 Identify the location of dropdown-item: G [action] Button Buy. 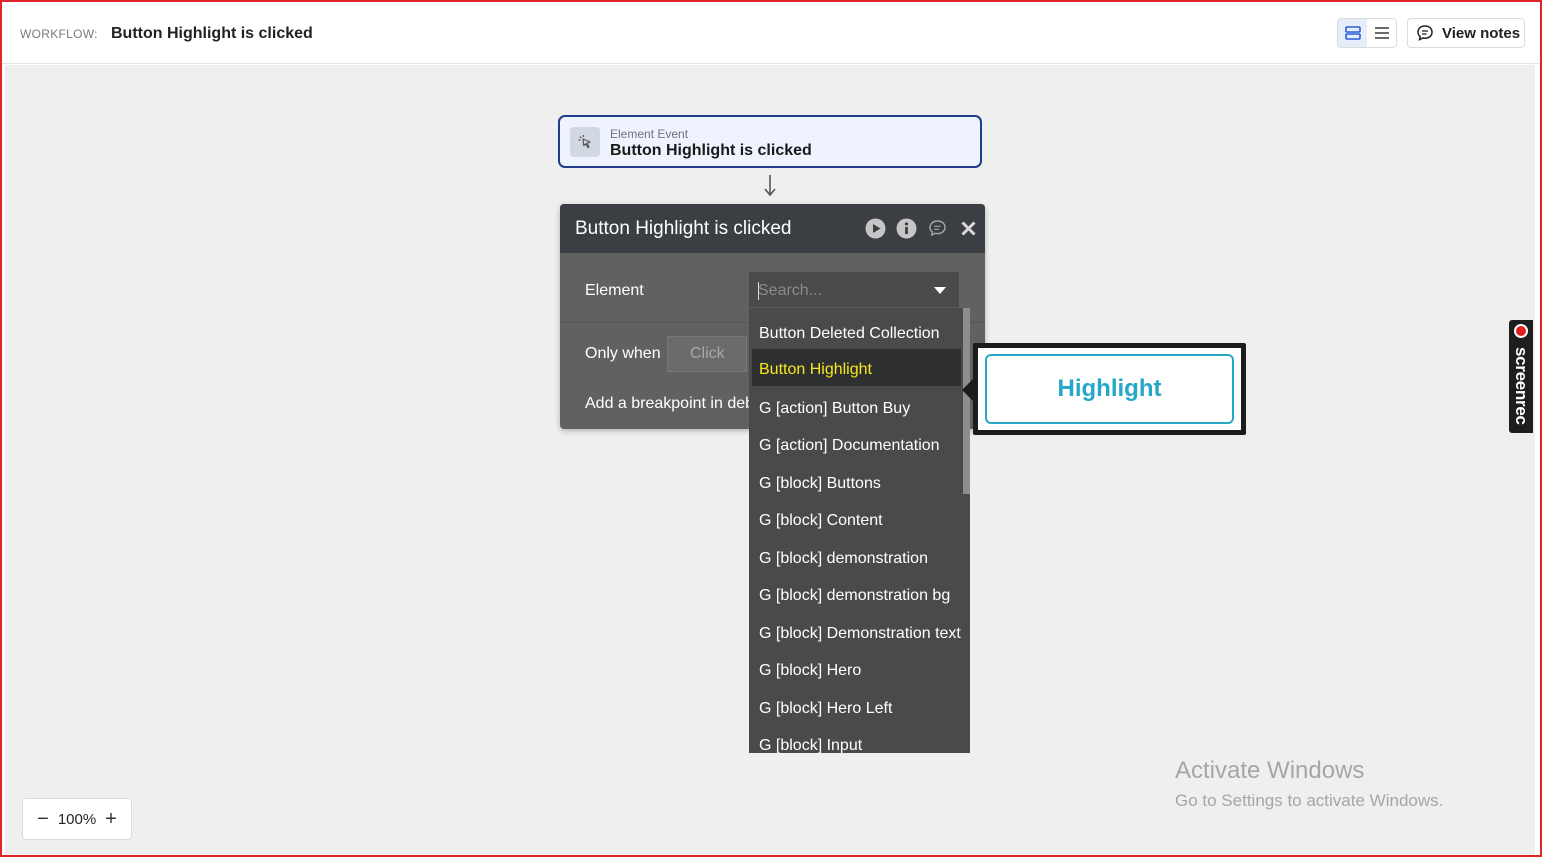
(855, 406).